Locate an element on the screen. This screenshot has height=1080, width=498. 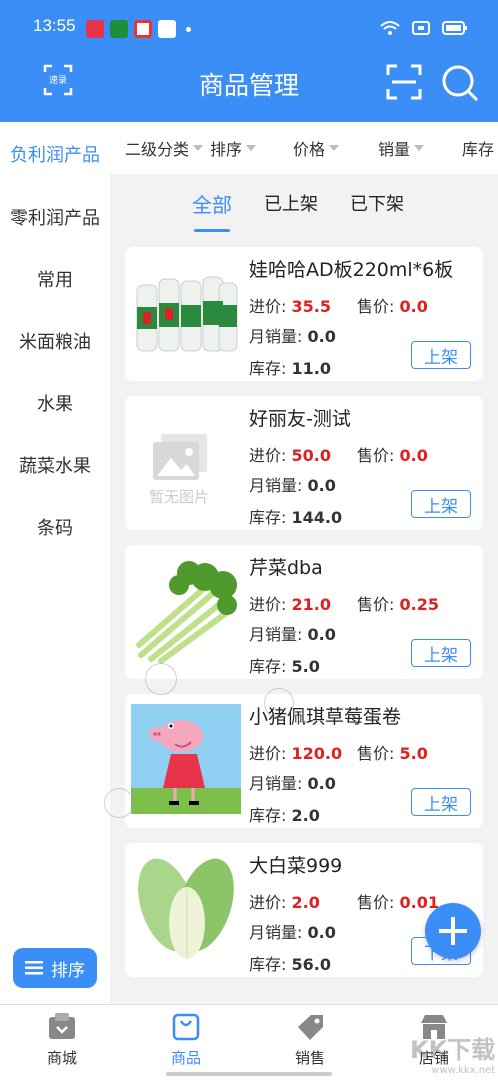
stock-value: 5.0 is located at coordinates (305, 666).